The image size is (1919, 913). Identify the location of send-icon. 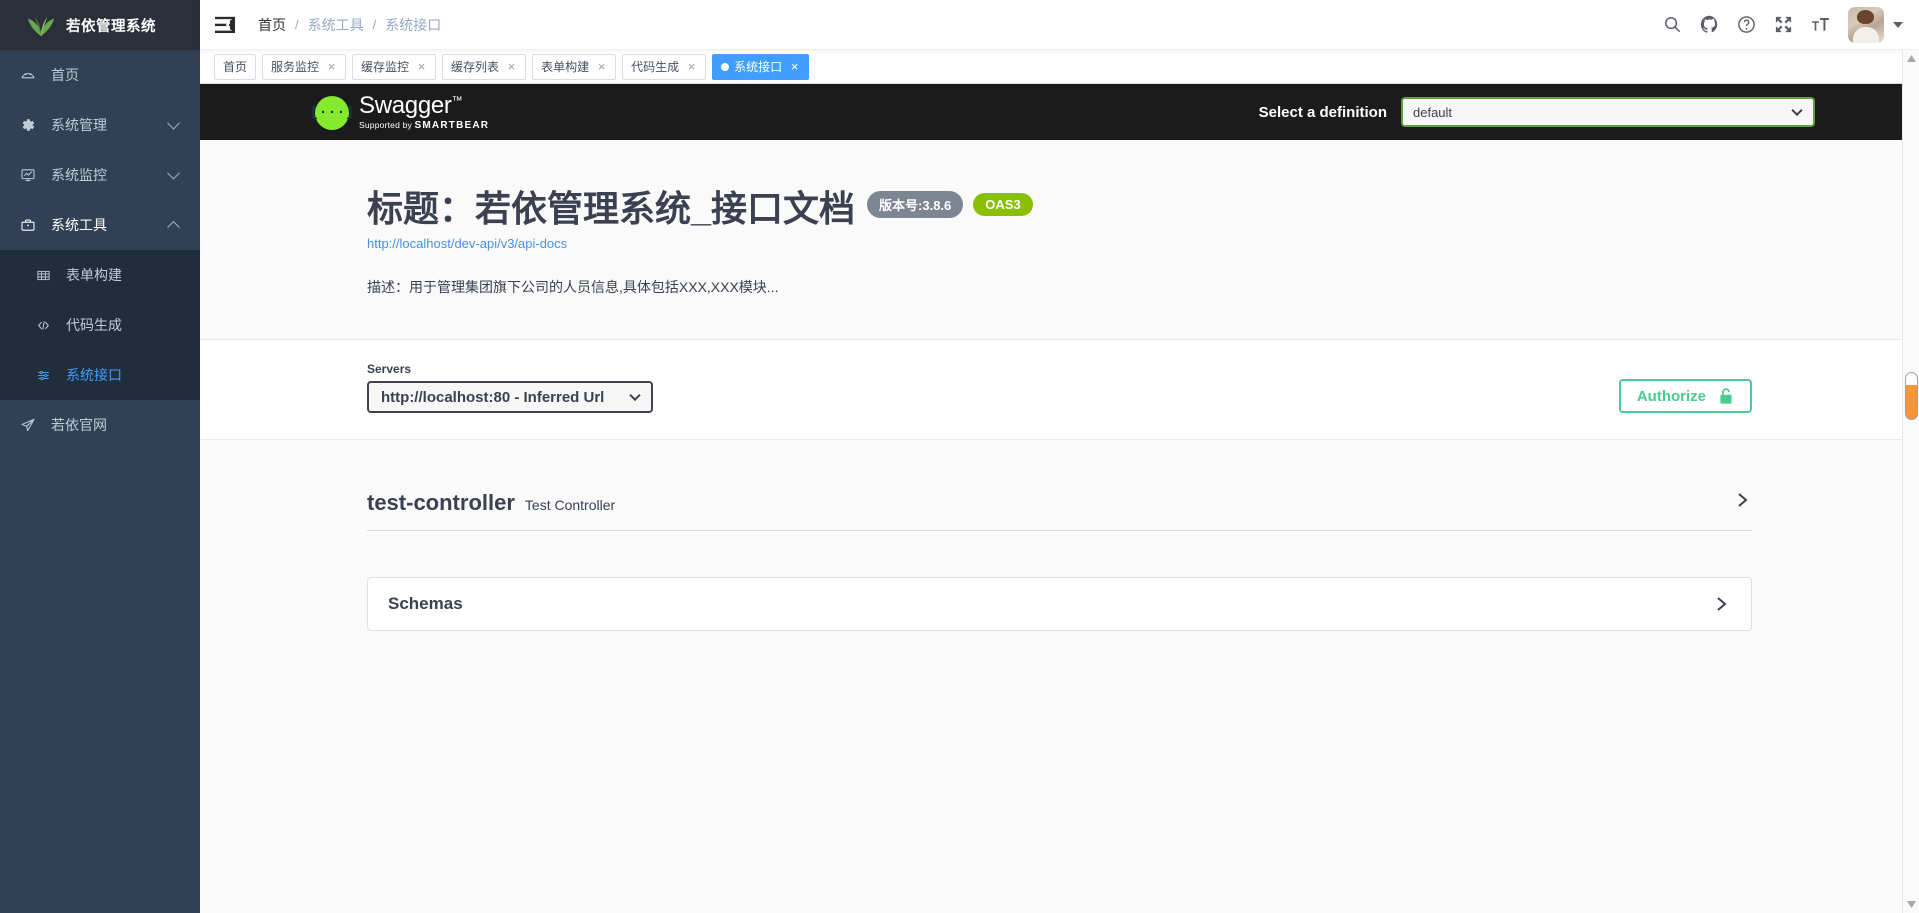
(32, 425).